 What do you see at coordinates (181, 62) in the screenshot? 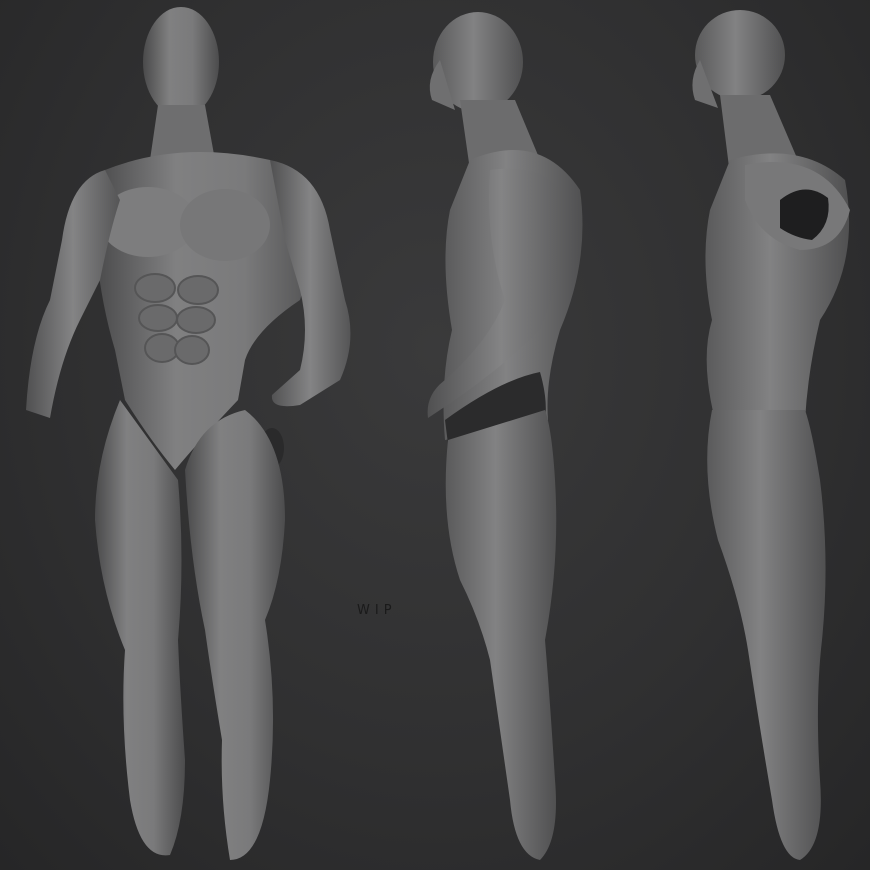
I see `front-head` at bounding box center [181, 62].